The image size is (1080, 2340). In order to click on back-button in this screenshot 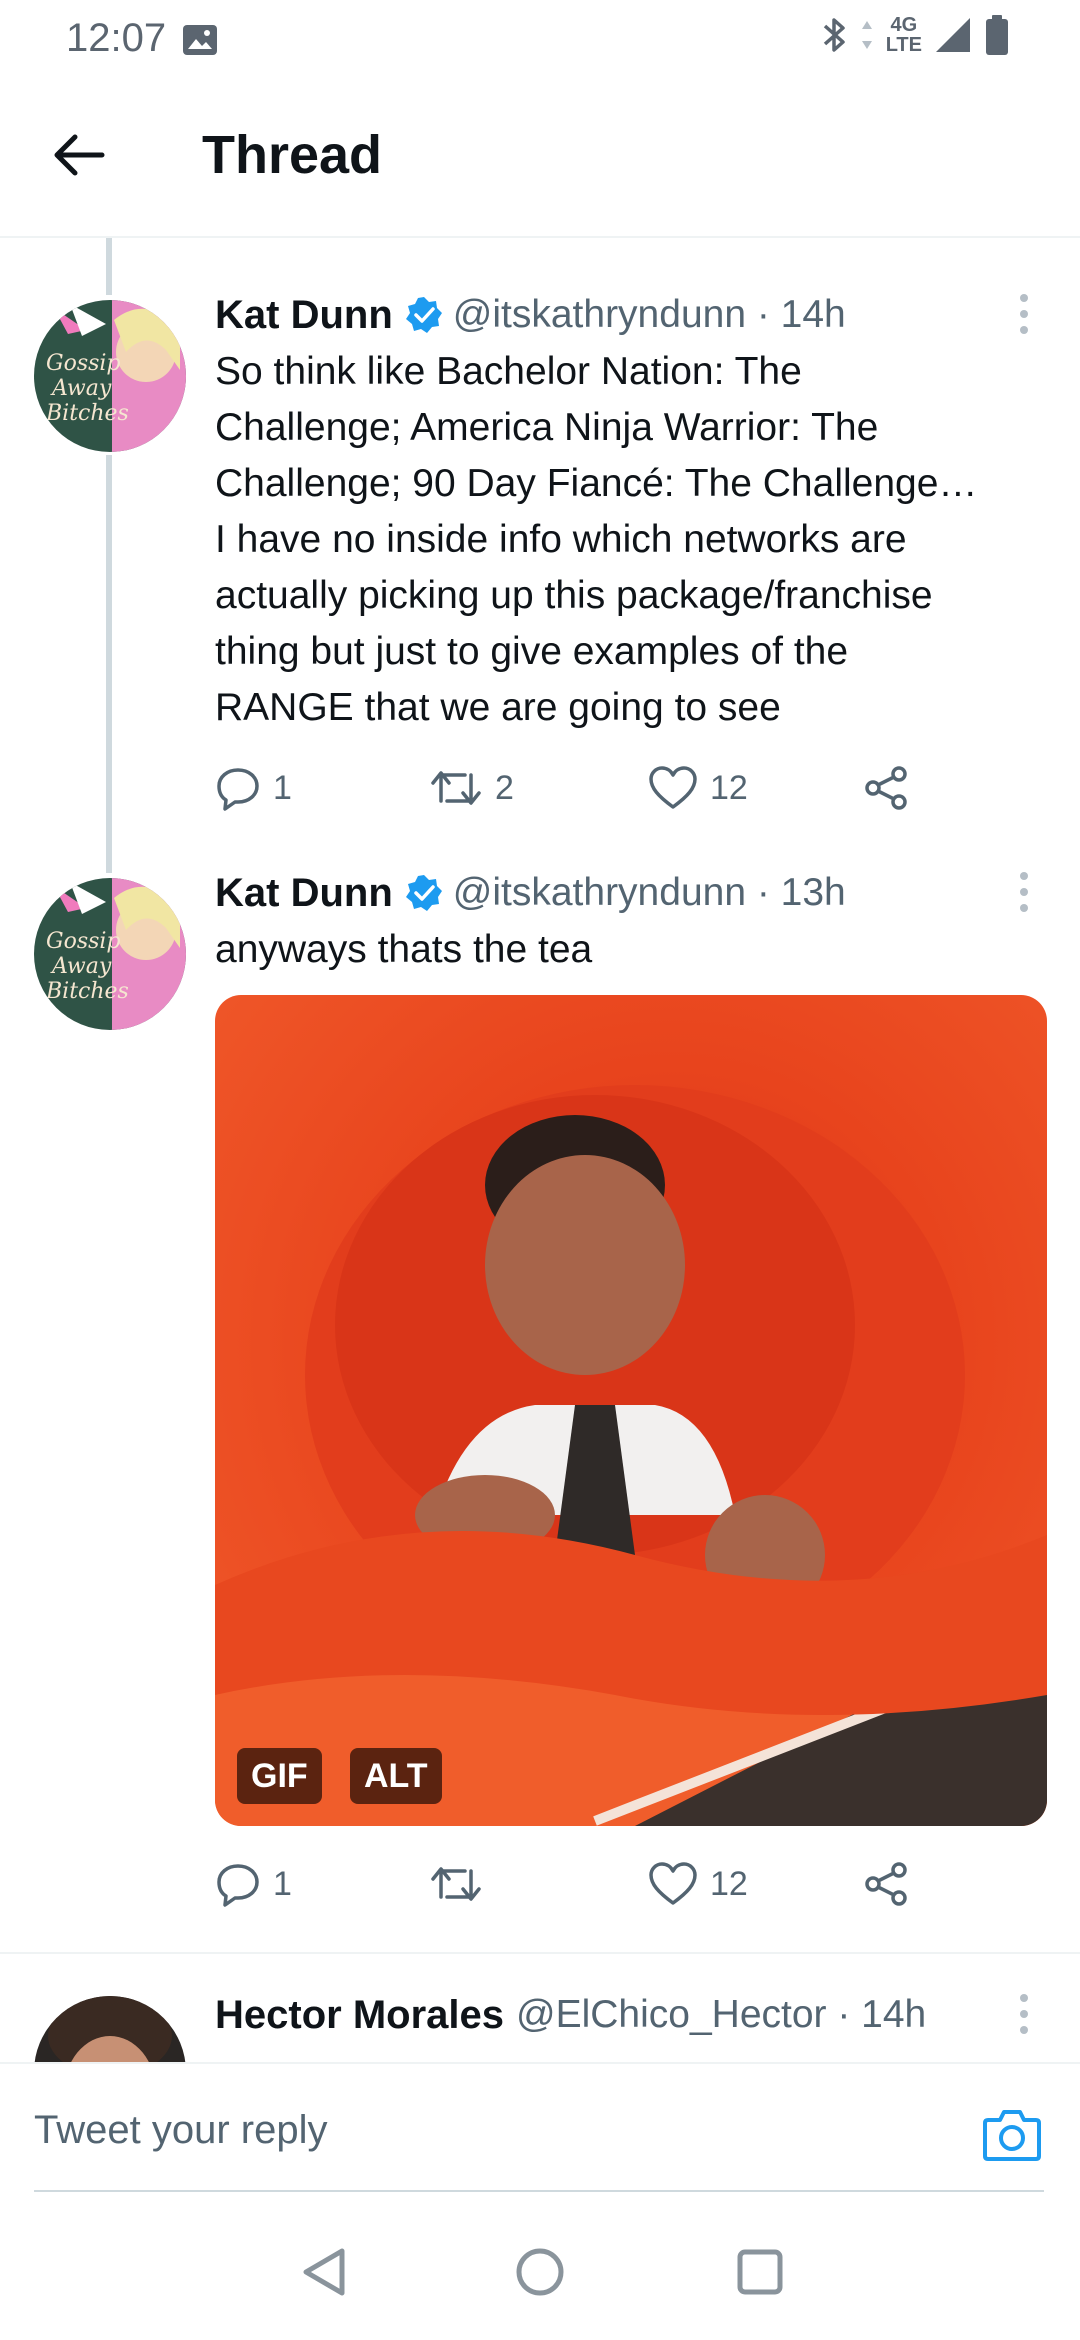, I will do `click(79, 155)`.